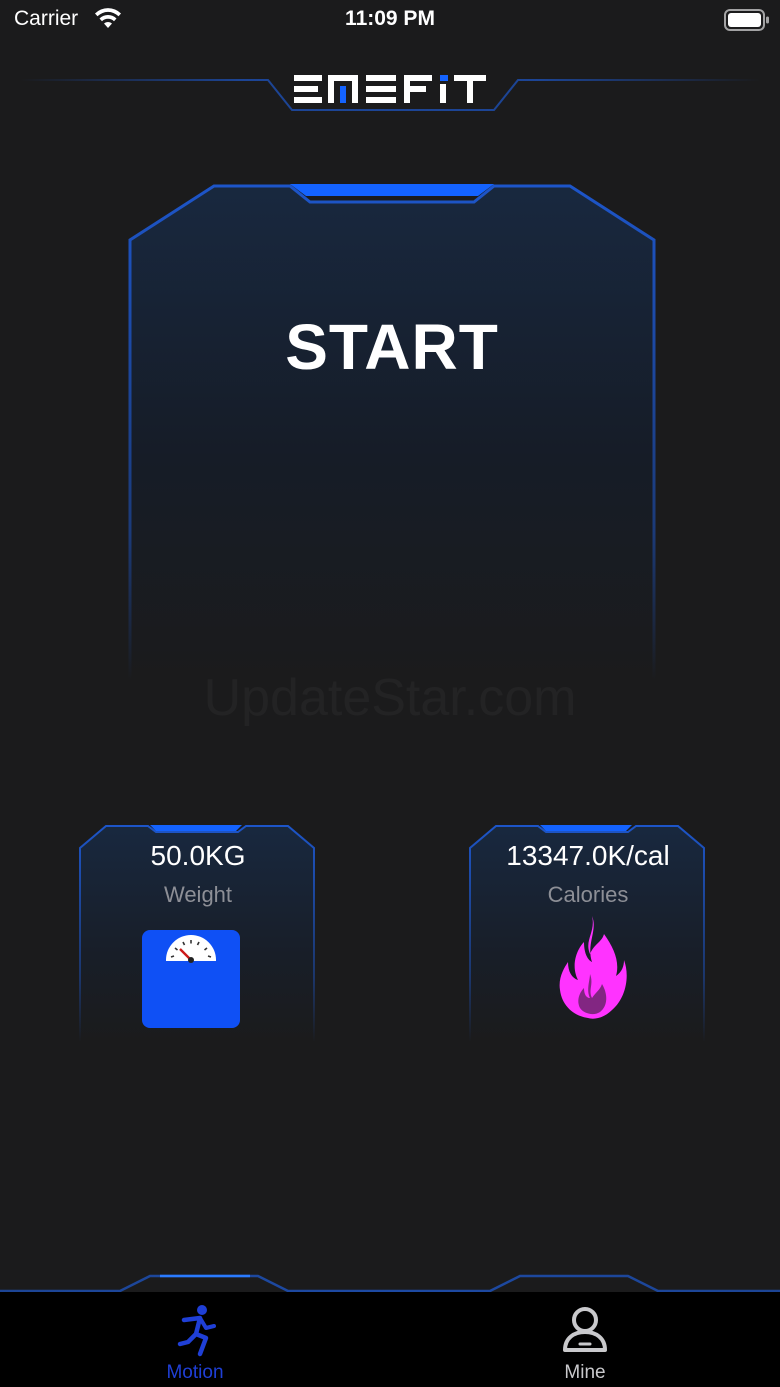 This screenshot has width=780, height=1387. I want to click on person-icon, so click(585, 1333).